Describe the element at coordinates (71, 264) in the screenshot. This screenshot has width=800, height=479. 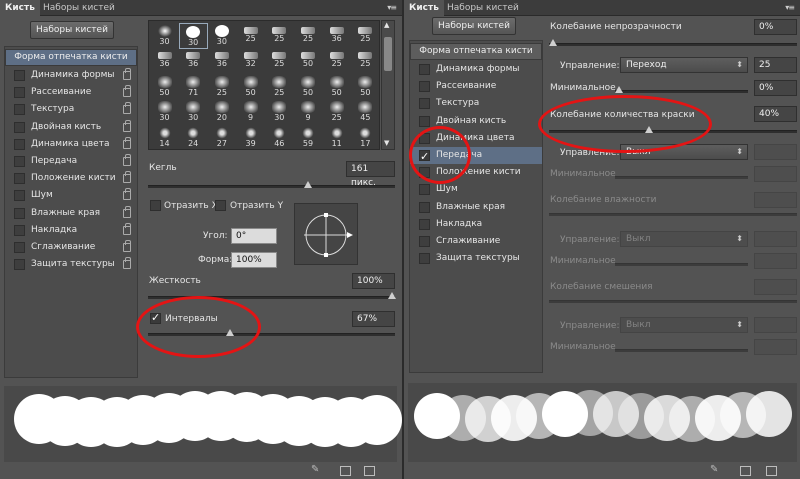
I see `settings-item: Защита текстуры` at that location.